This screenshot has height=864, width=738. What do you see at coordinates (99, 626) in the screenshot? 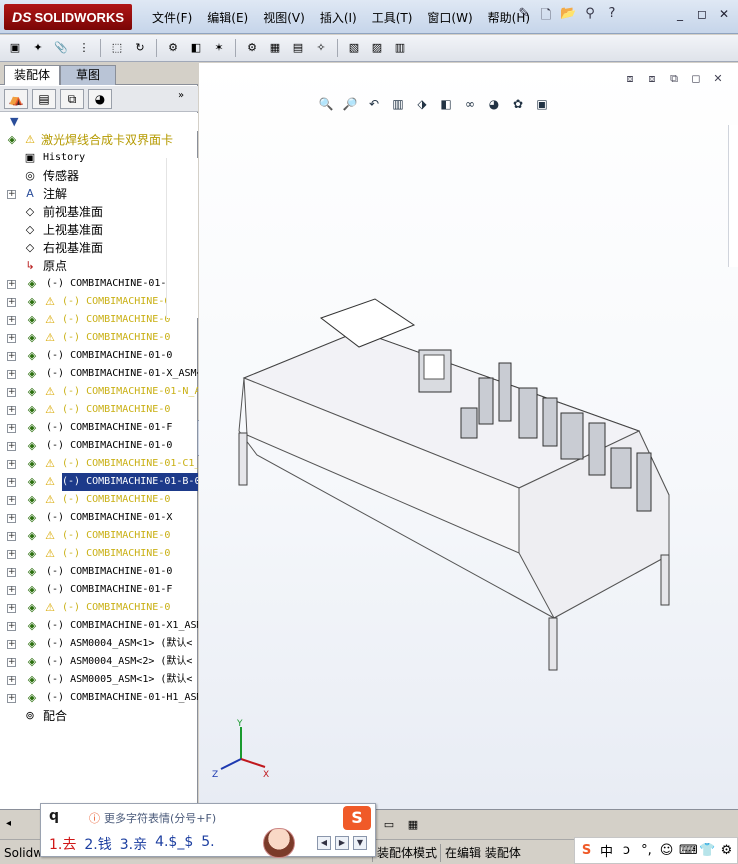
I see `tree-item-component: + ◈ (-) COMBIMACHINE-01-X1_ASM` at bounding box center [99, 626].